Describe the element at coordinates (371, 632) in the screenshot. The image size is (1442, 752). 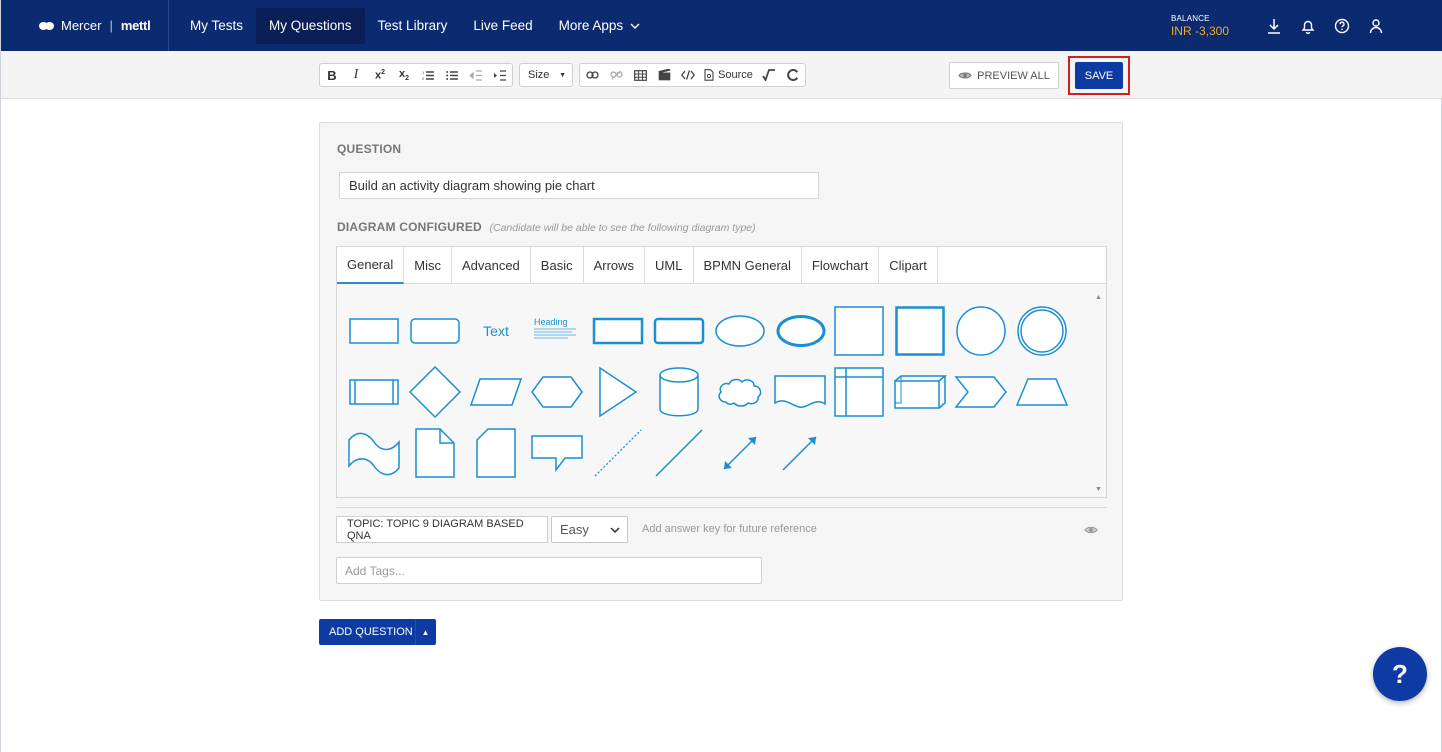
I see `add-question-label: ADD QUESTION` at that location.